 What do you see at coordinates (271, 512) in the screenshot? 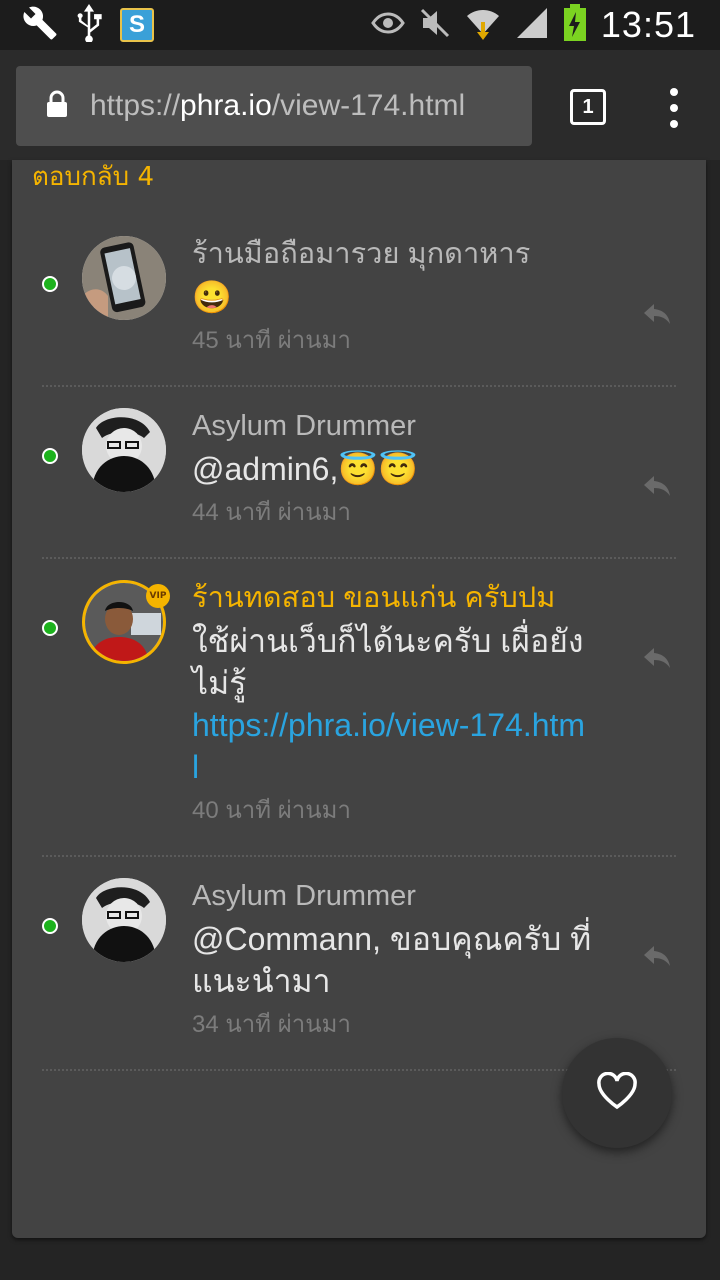
I see `comment-time: 44 นาที ผ่านมา` at bounding box center [271, 512].